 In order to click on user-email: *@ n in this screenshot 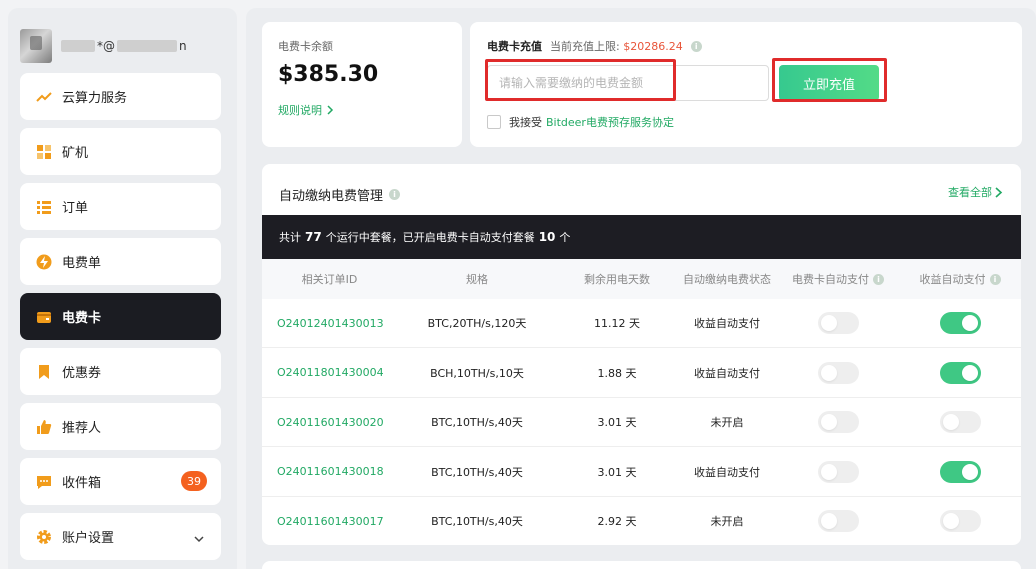, I will do `click(124, 46)`.